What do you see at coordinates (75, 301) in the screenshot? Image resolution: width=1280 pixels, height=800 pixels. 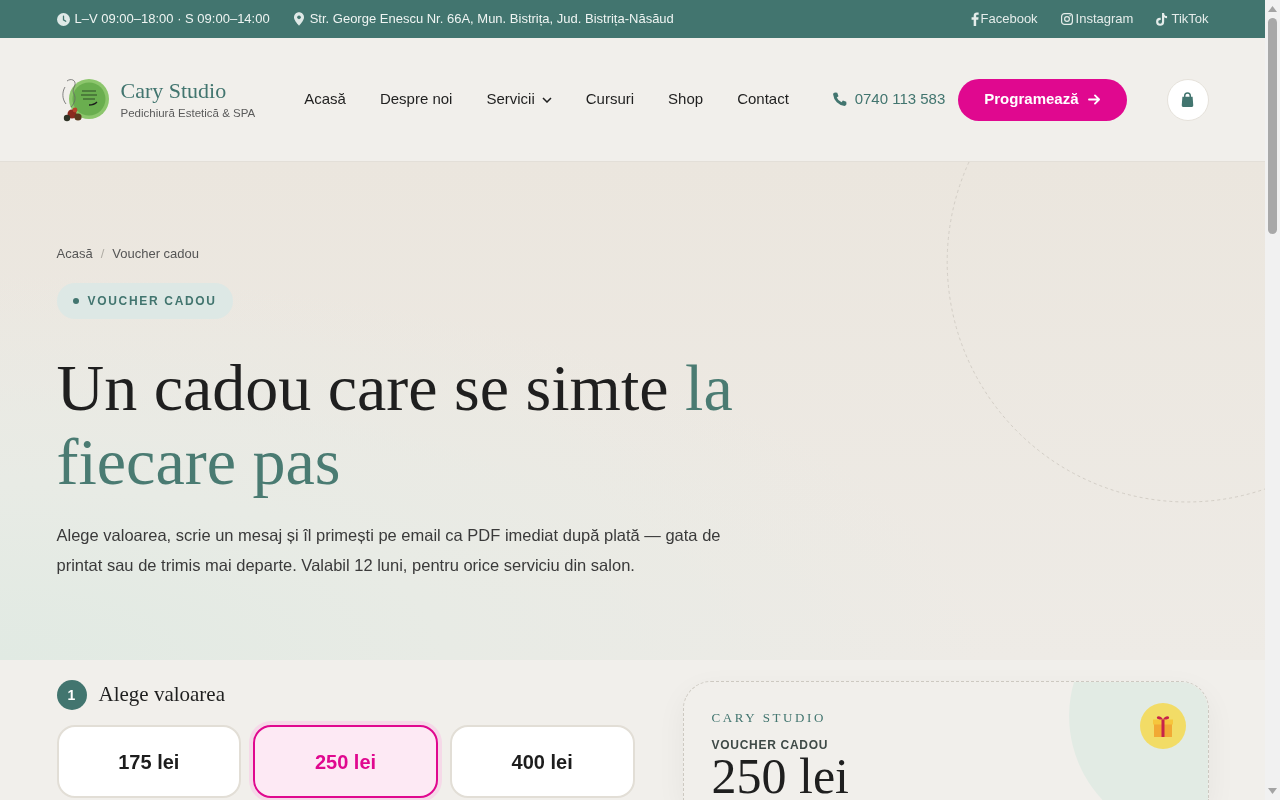 I see `dot-icon` at bounding box center [75, 301].